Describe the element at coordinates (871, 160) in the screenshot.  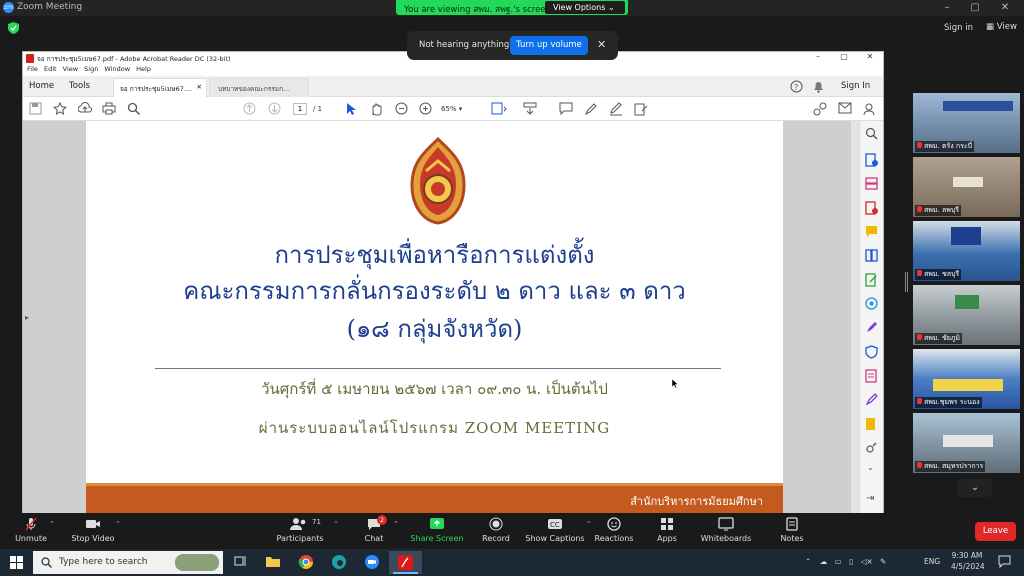
I see `create-pdf-icon` at that location.